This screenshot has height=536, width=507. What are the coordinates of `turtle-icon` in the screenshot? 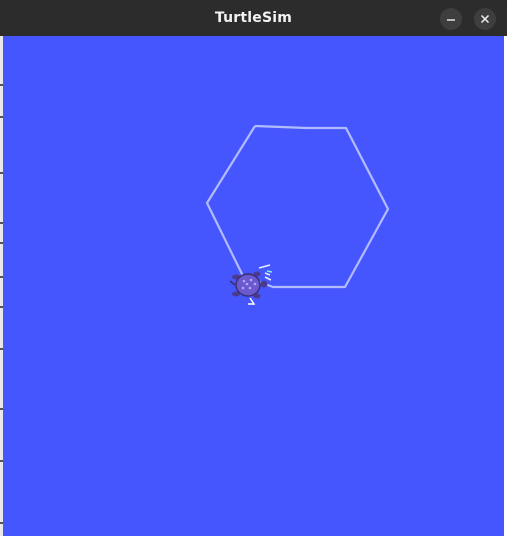 It's located at (251, 284).